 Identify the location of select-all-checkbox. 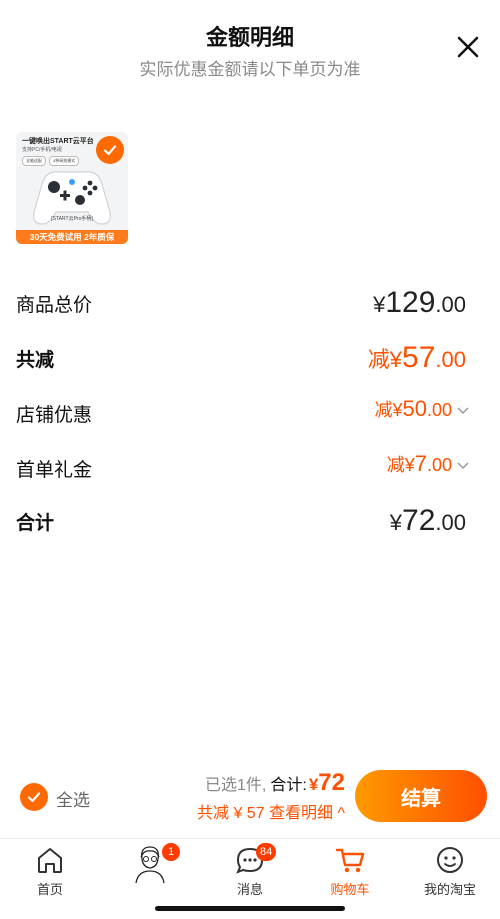
(34, 797).